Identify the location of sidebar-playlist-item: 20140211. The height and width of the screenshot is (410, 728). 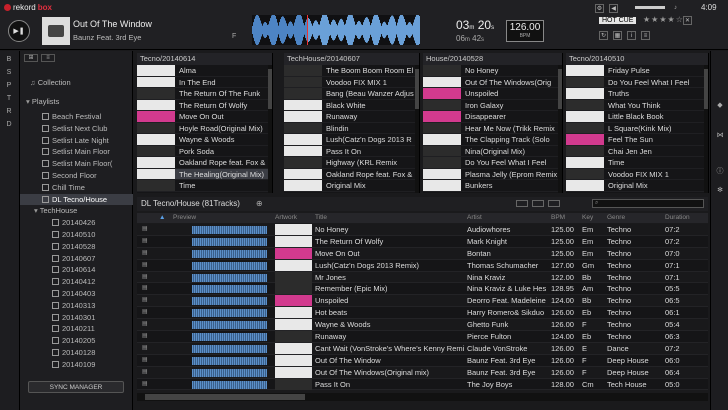
(76, 328).